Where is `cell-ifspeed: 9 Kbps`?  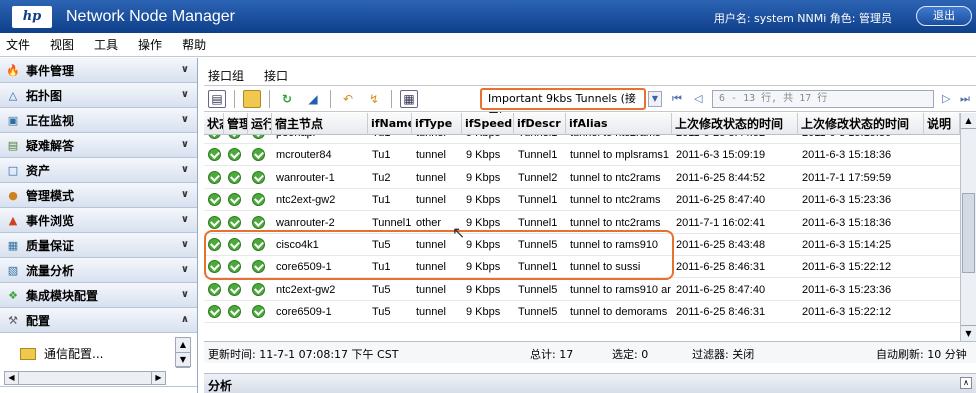 cell-ifspeed: 9 Kbps is located at coordinates (483, 267).